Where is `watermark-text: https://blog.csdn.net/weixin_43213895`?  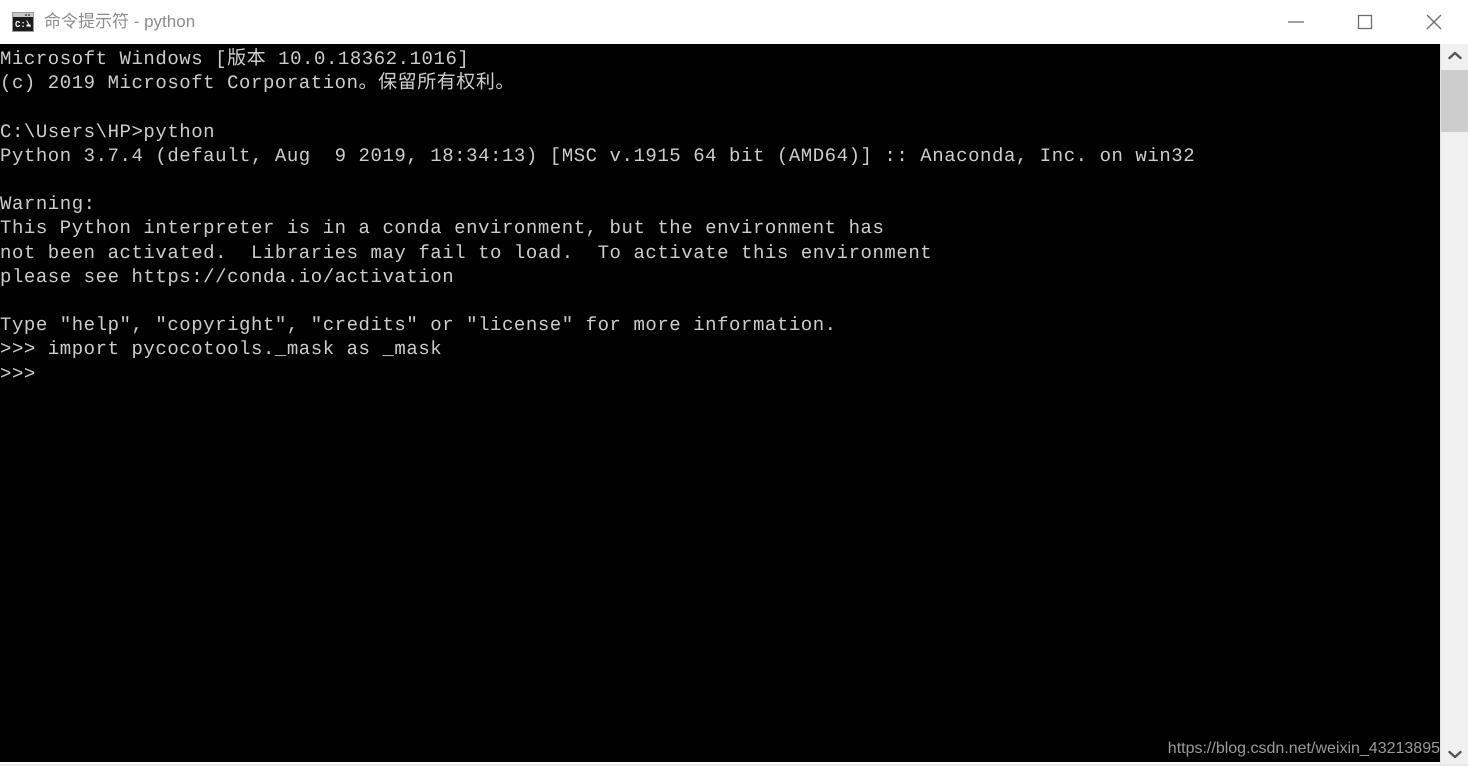 watermark-text: https://blog.csdn.net/weixin_43213895 is located at coordinates (1303, 748).